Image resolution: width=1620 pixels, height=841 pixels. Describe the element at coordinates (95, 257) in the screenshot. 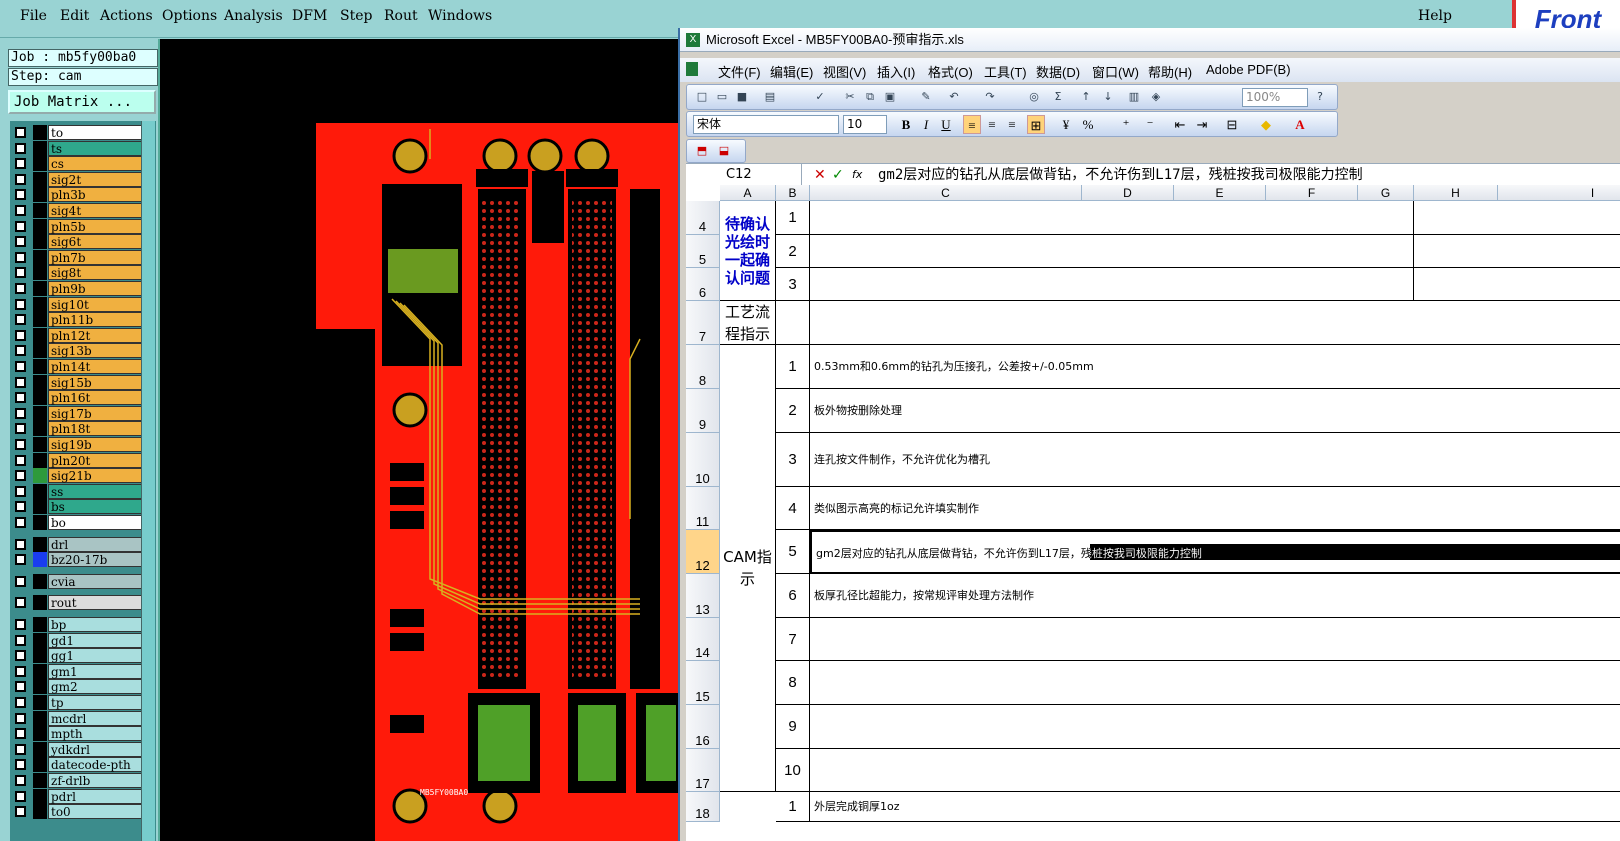

I see `layer-name: pln7b` at that location.